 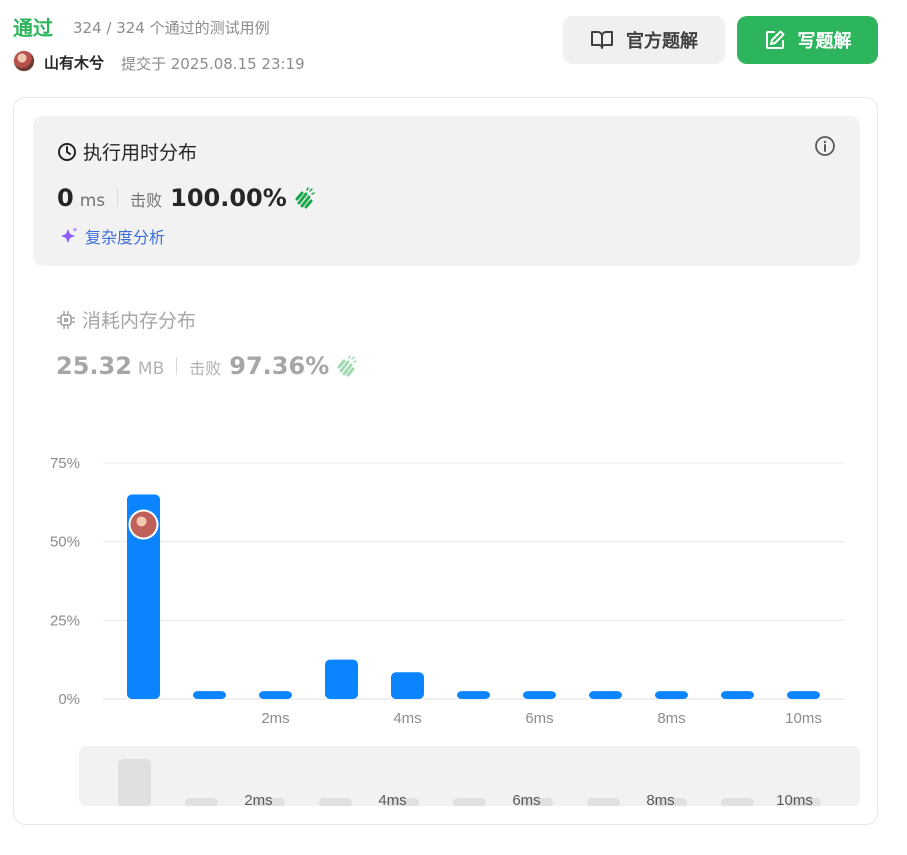 What do you see at coordinates (65, 463) in the screenshot?
I see `y-tick-label: 75%` at bounding box center [65, 463].